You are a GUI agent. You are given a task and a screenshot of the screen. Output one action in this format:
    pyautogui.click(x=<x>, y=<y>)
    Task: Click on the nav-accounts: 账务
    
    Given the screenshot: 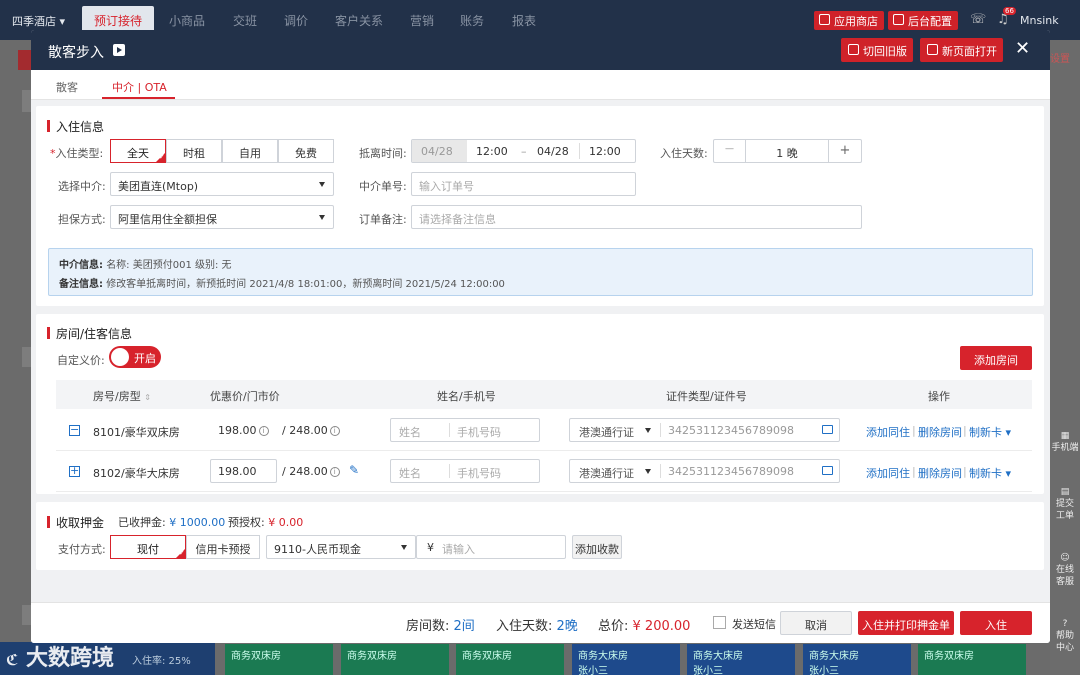 What is the action you would take?
    pyautogui.click(x=472, y=20)
    